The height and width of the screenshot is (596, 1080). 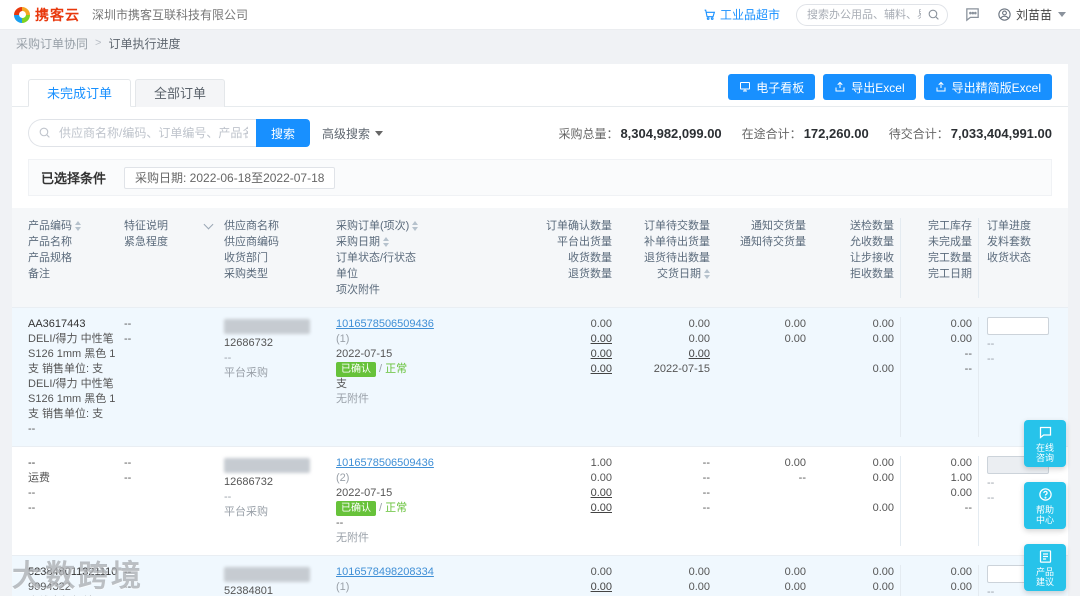 I want to click on notify-qty-cell: 0.00 --, so click(x=764, y=501).